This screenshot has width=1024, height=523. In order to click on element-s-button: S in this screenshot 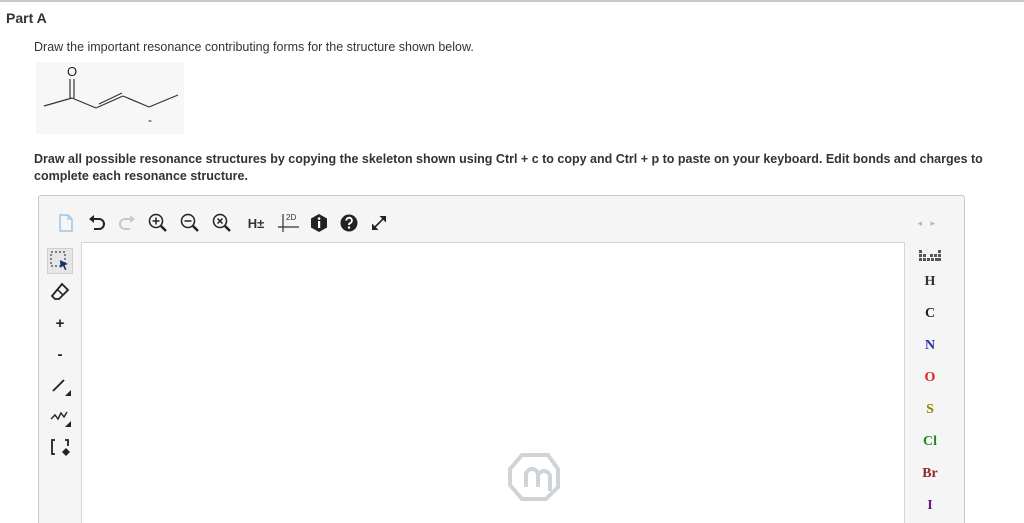, I will do `click(930, 410)`.